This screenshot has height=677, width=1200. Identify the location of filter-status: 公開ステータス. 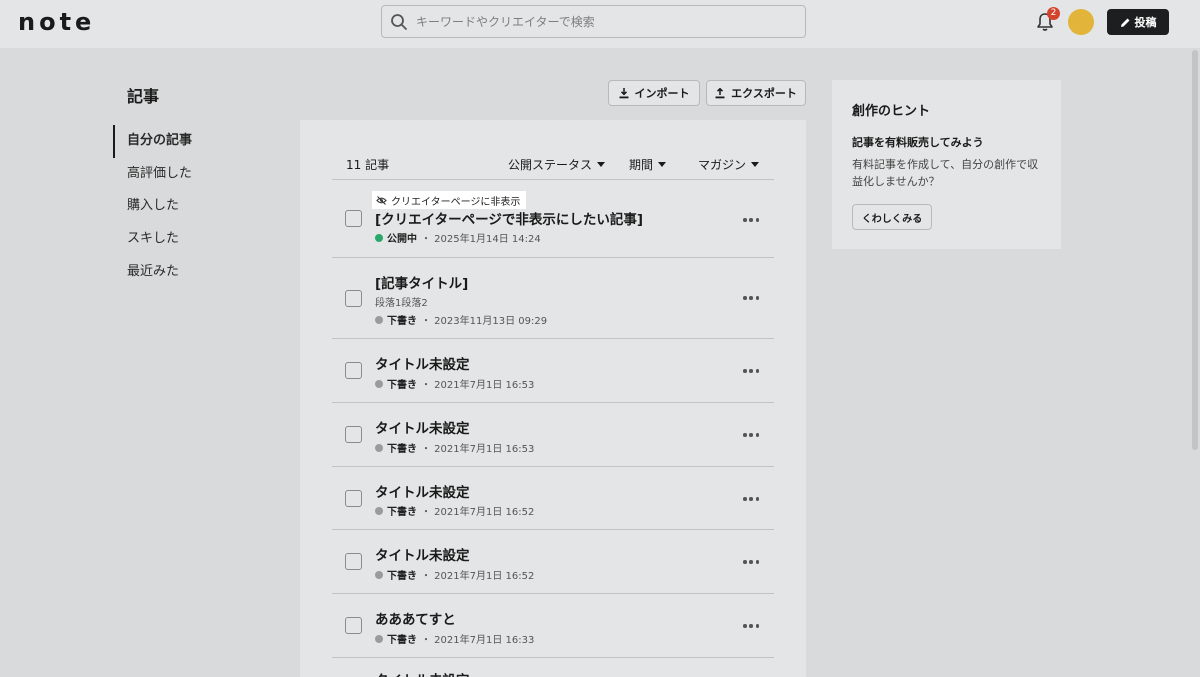
(557, 164).